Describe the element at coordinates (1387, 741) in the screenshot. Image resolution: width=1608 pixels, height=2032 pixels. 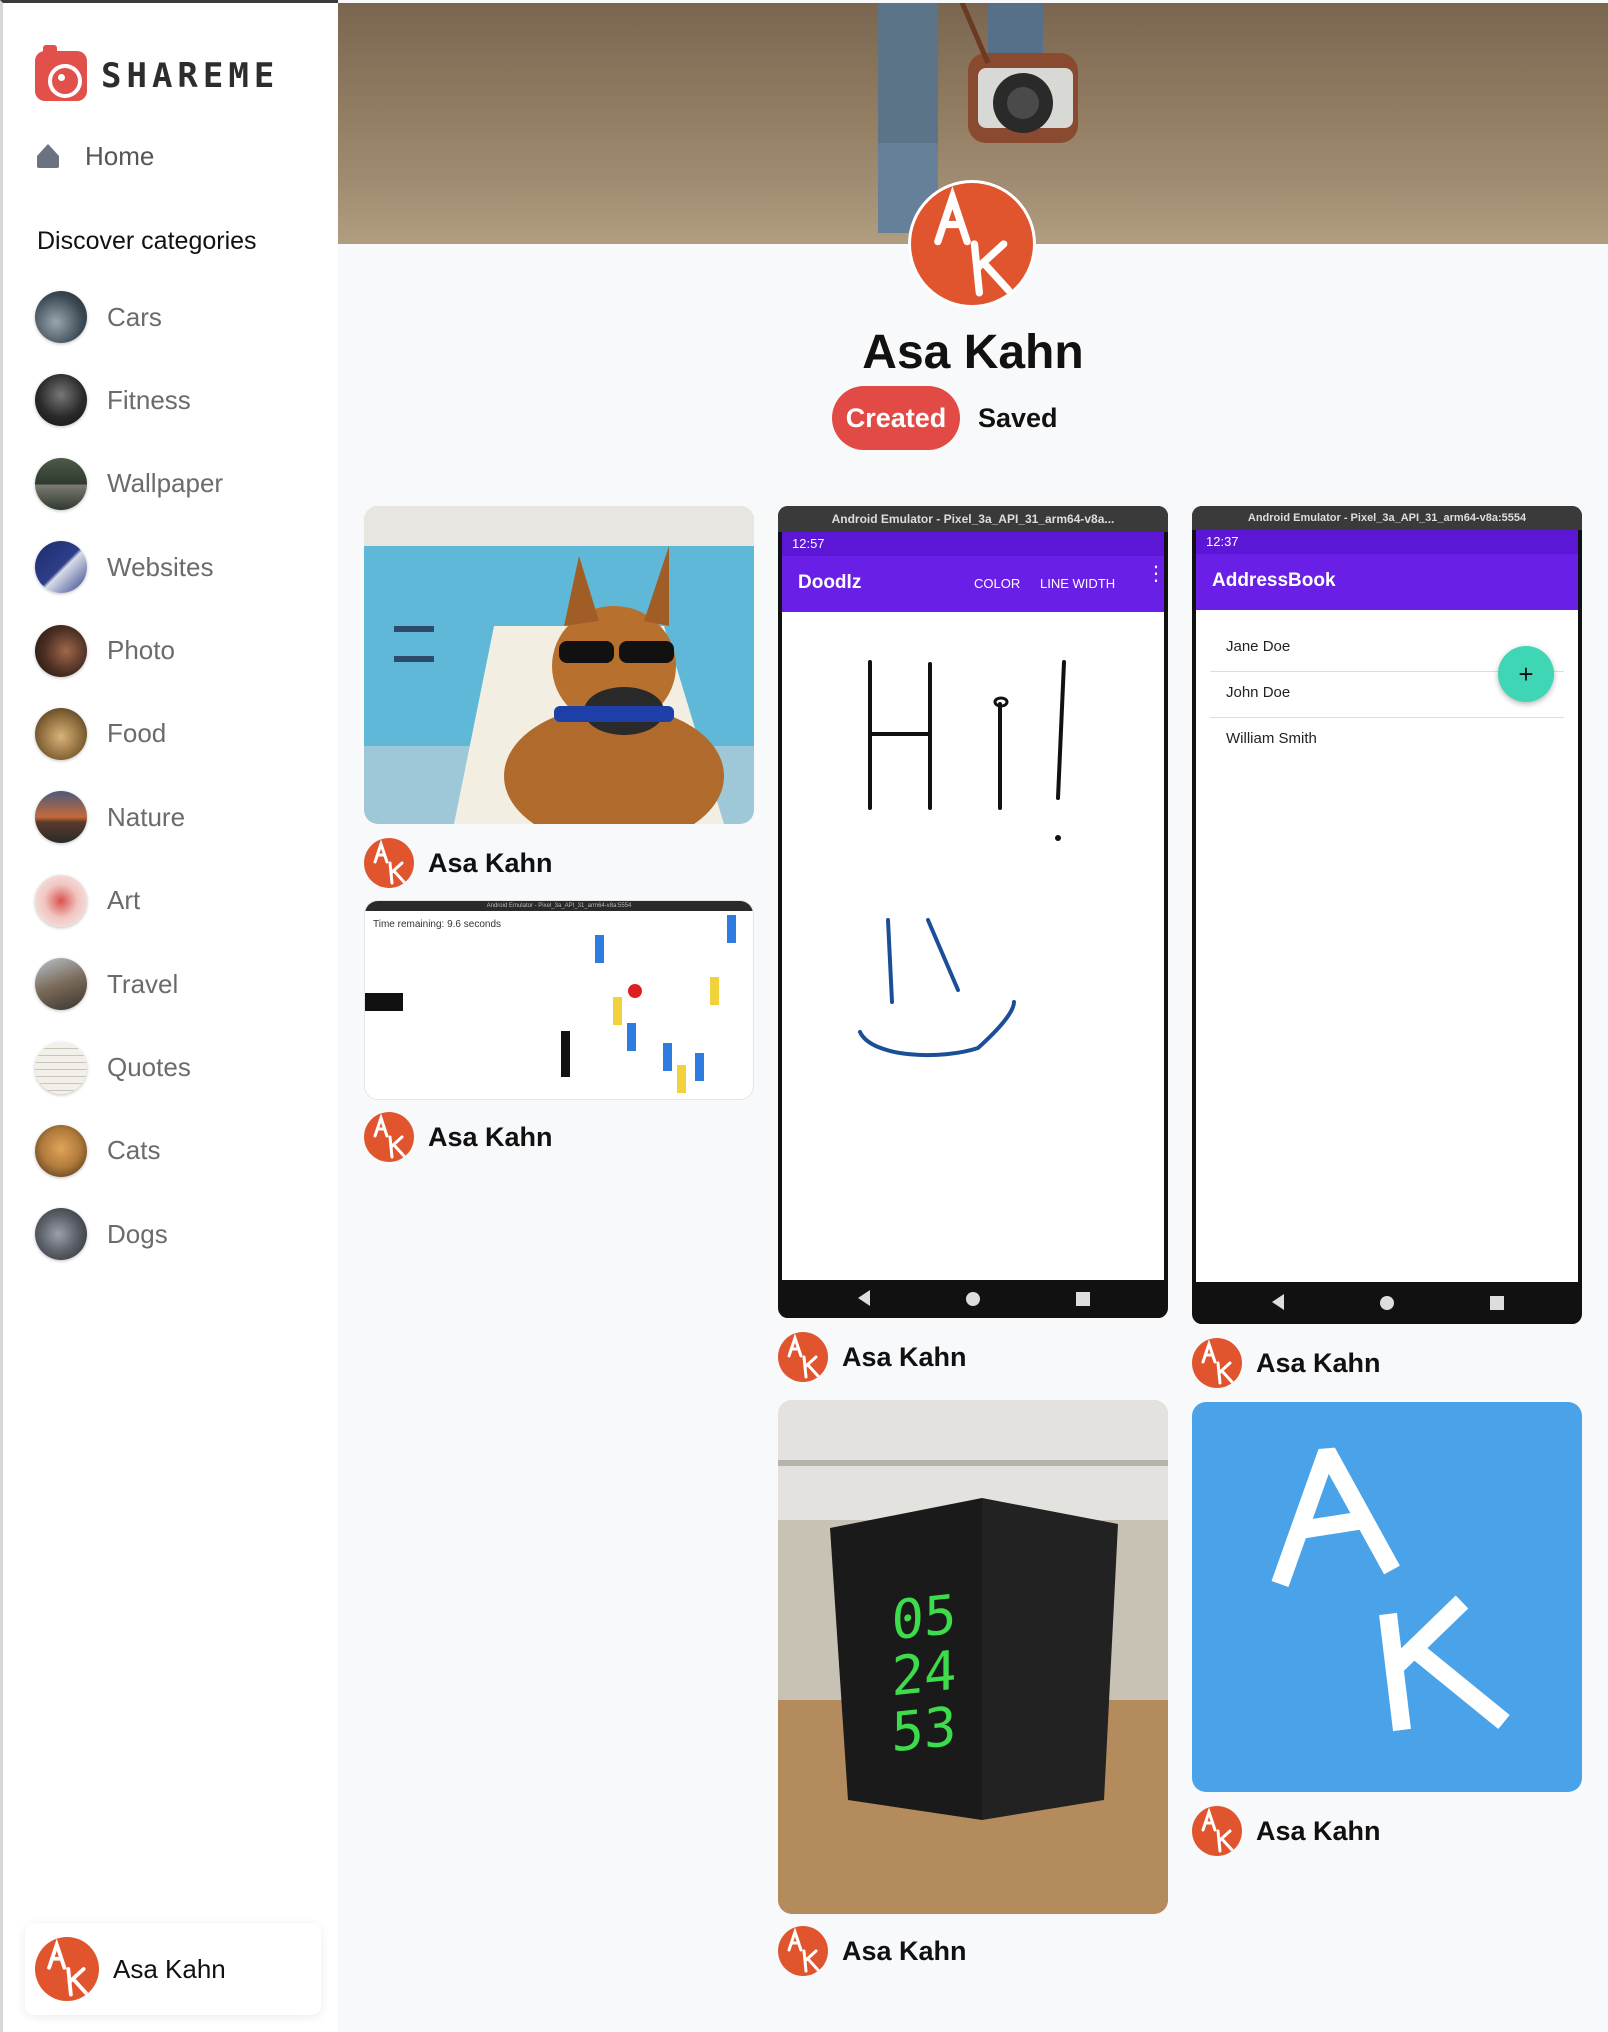
I see `contact-row: William Smith` at that location.